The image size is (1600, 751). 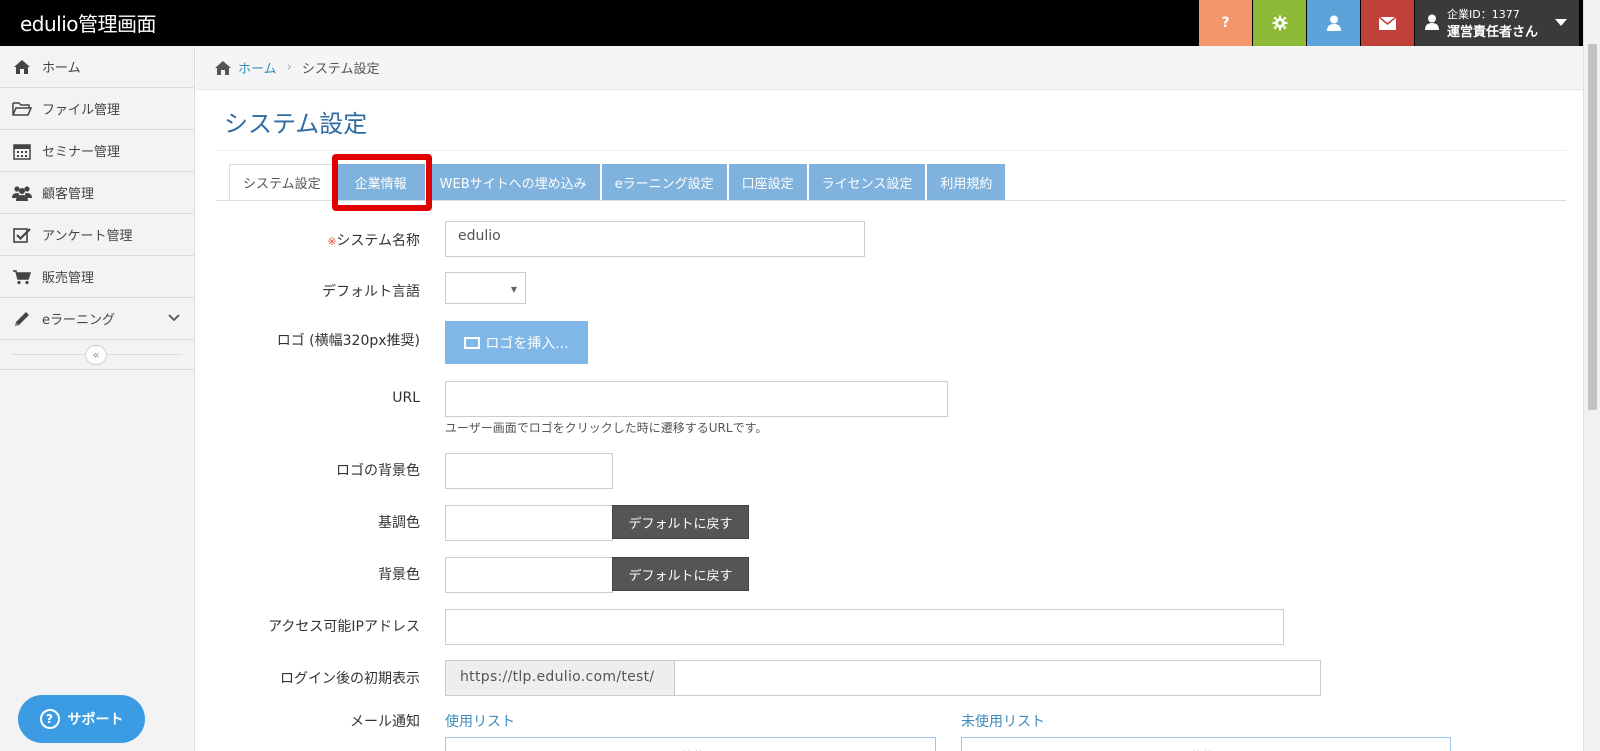 I want to click on system-name-label-text: システム名称, so click(x=378, y=241).